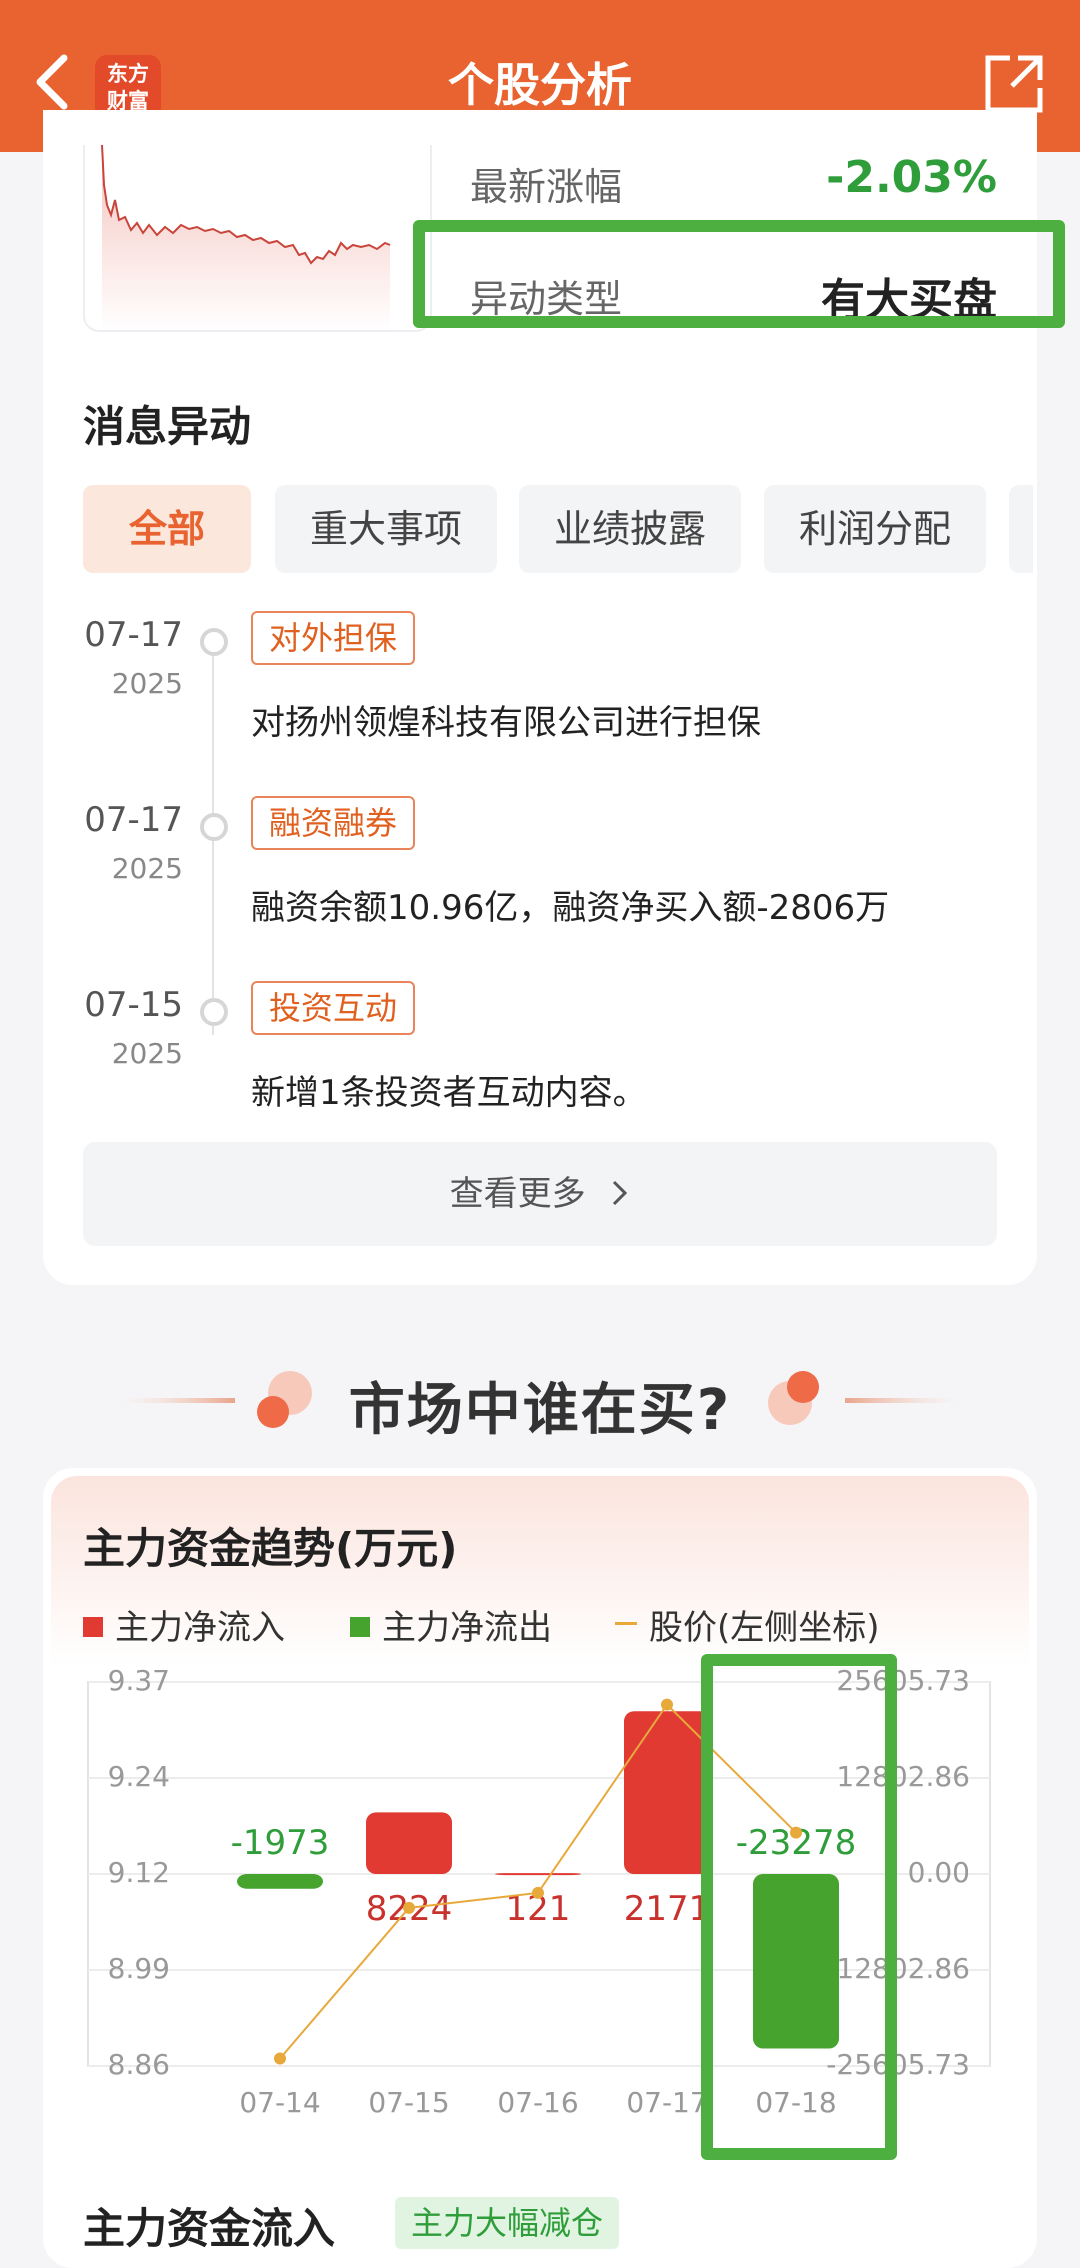 This screenshot has height=2268, width=1080. Describe the element at coordinates (333, 1008) in the screenshot. I see `news-tag: 投资互动` at that location.